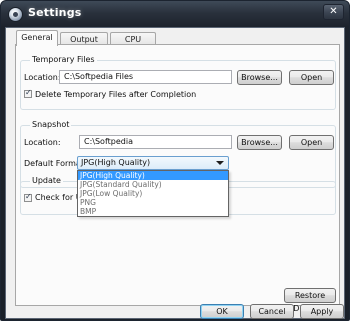 The image size is (350, 321). I want to click on format-option-jpg-high: JPG(High Quality), so click(153, 175).